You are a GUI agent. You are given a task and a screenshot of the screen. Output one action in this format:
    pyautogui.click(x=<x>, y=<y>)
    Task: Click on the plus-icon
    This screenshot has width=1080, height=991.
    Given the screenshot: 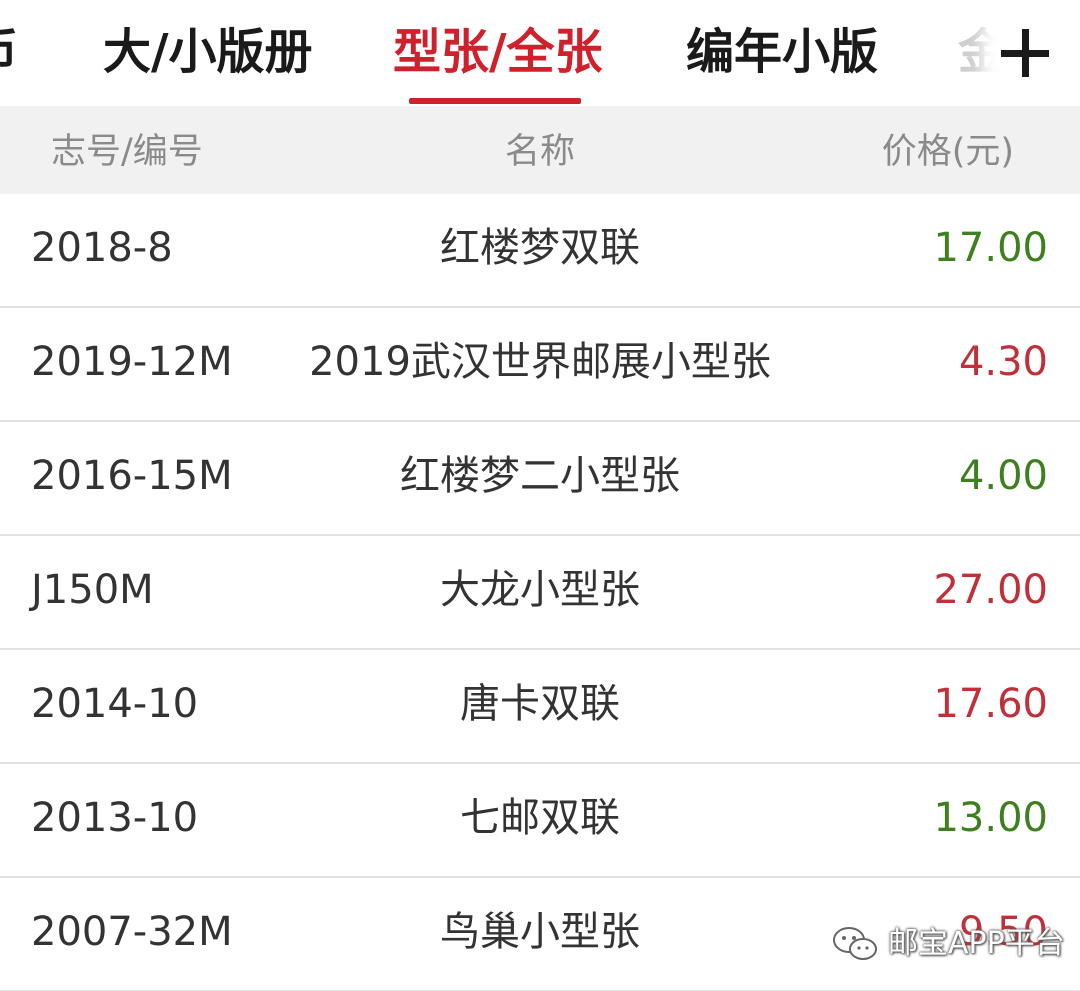 What is the action you would take?
    pyautogui.click(x=1025, y=53)
    